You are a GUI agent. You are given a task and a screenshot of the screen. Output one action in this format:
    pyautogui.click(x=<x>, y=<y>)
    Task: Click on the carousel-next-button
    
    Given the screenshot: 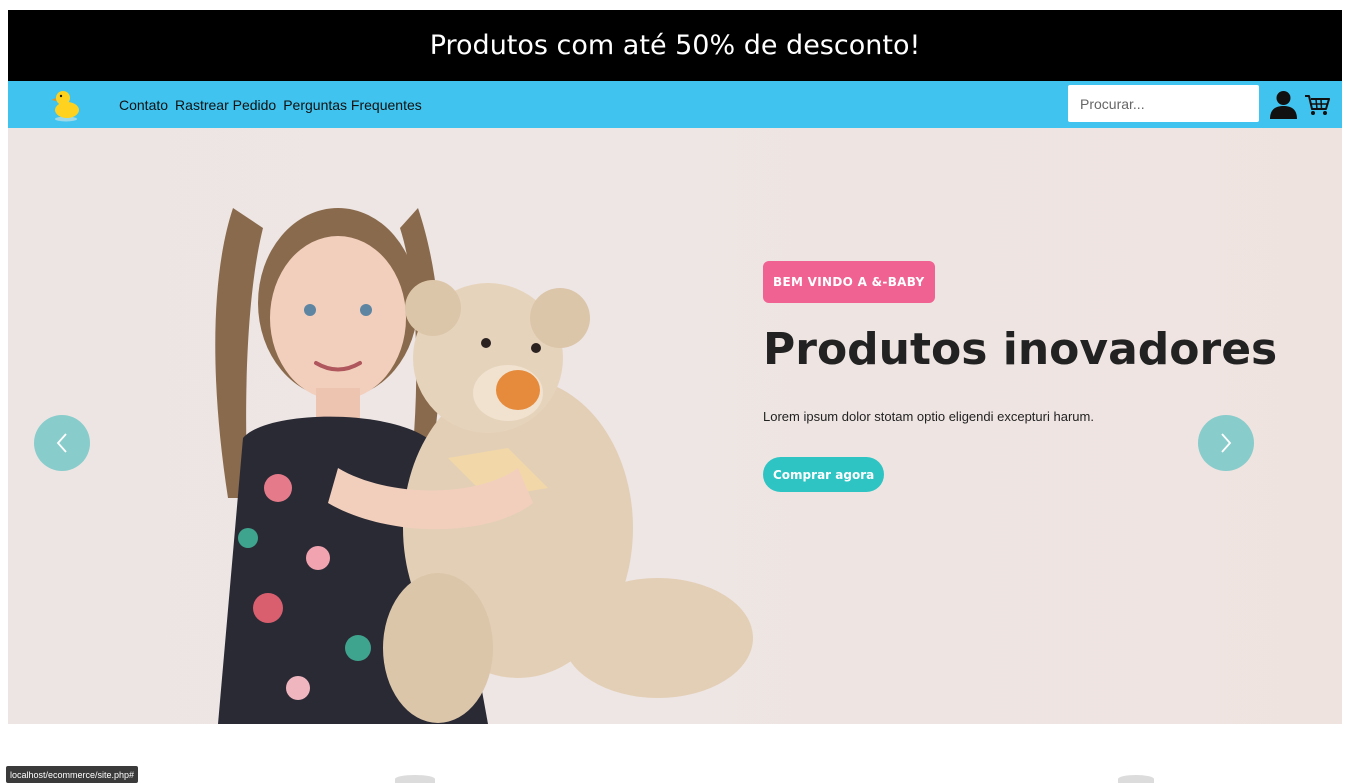 What is the action you would take?
    pyautogui.click(x=1226, y=443)
    